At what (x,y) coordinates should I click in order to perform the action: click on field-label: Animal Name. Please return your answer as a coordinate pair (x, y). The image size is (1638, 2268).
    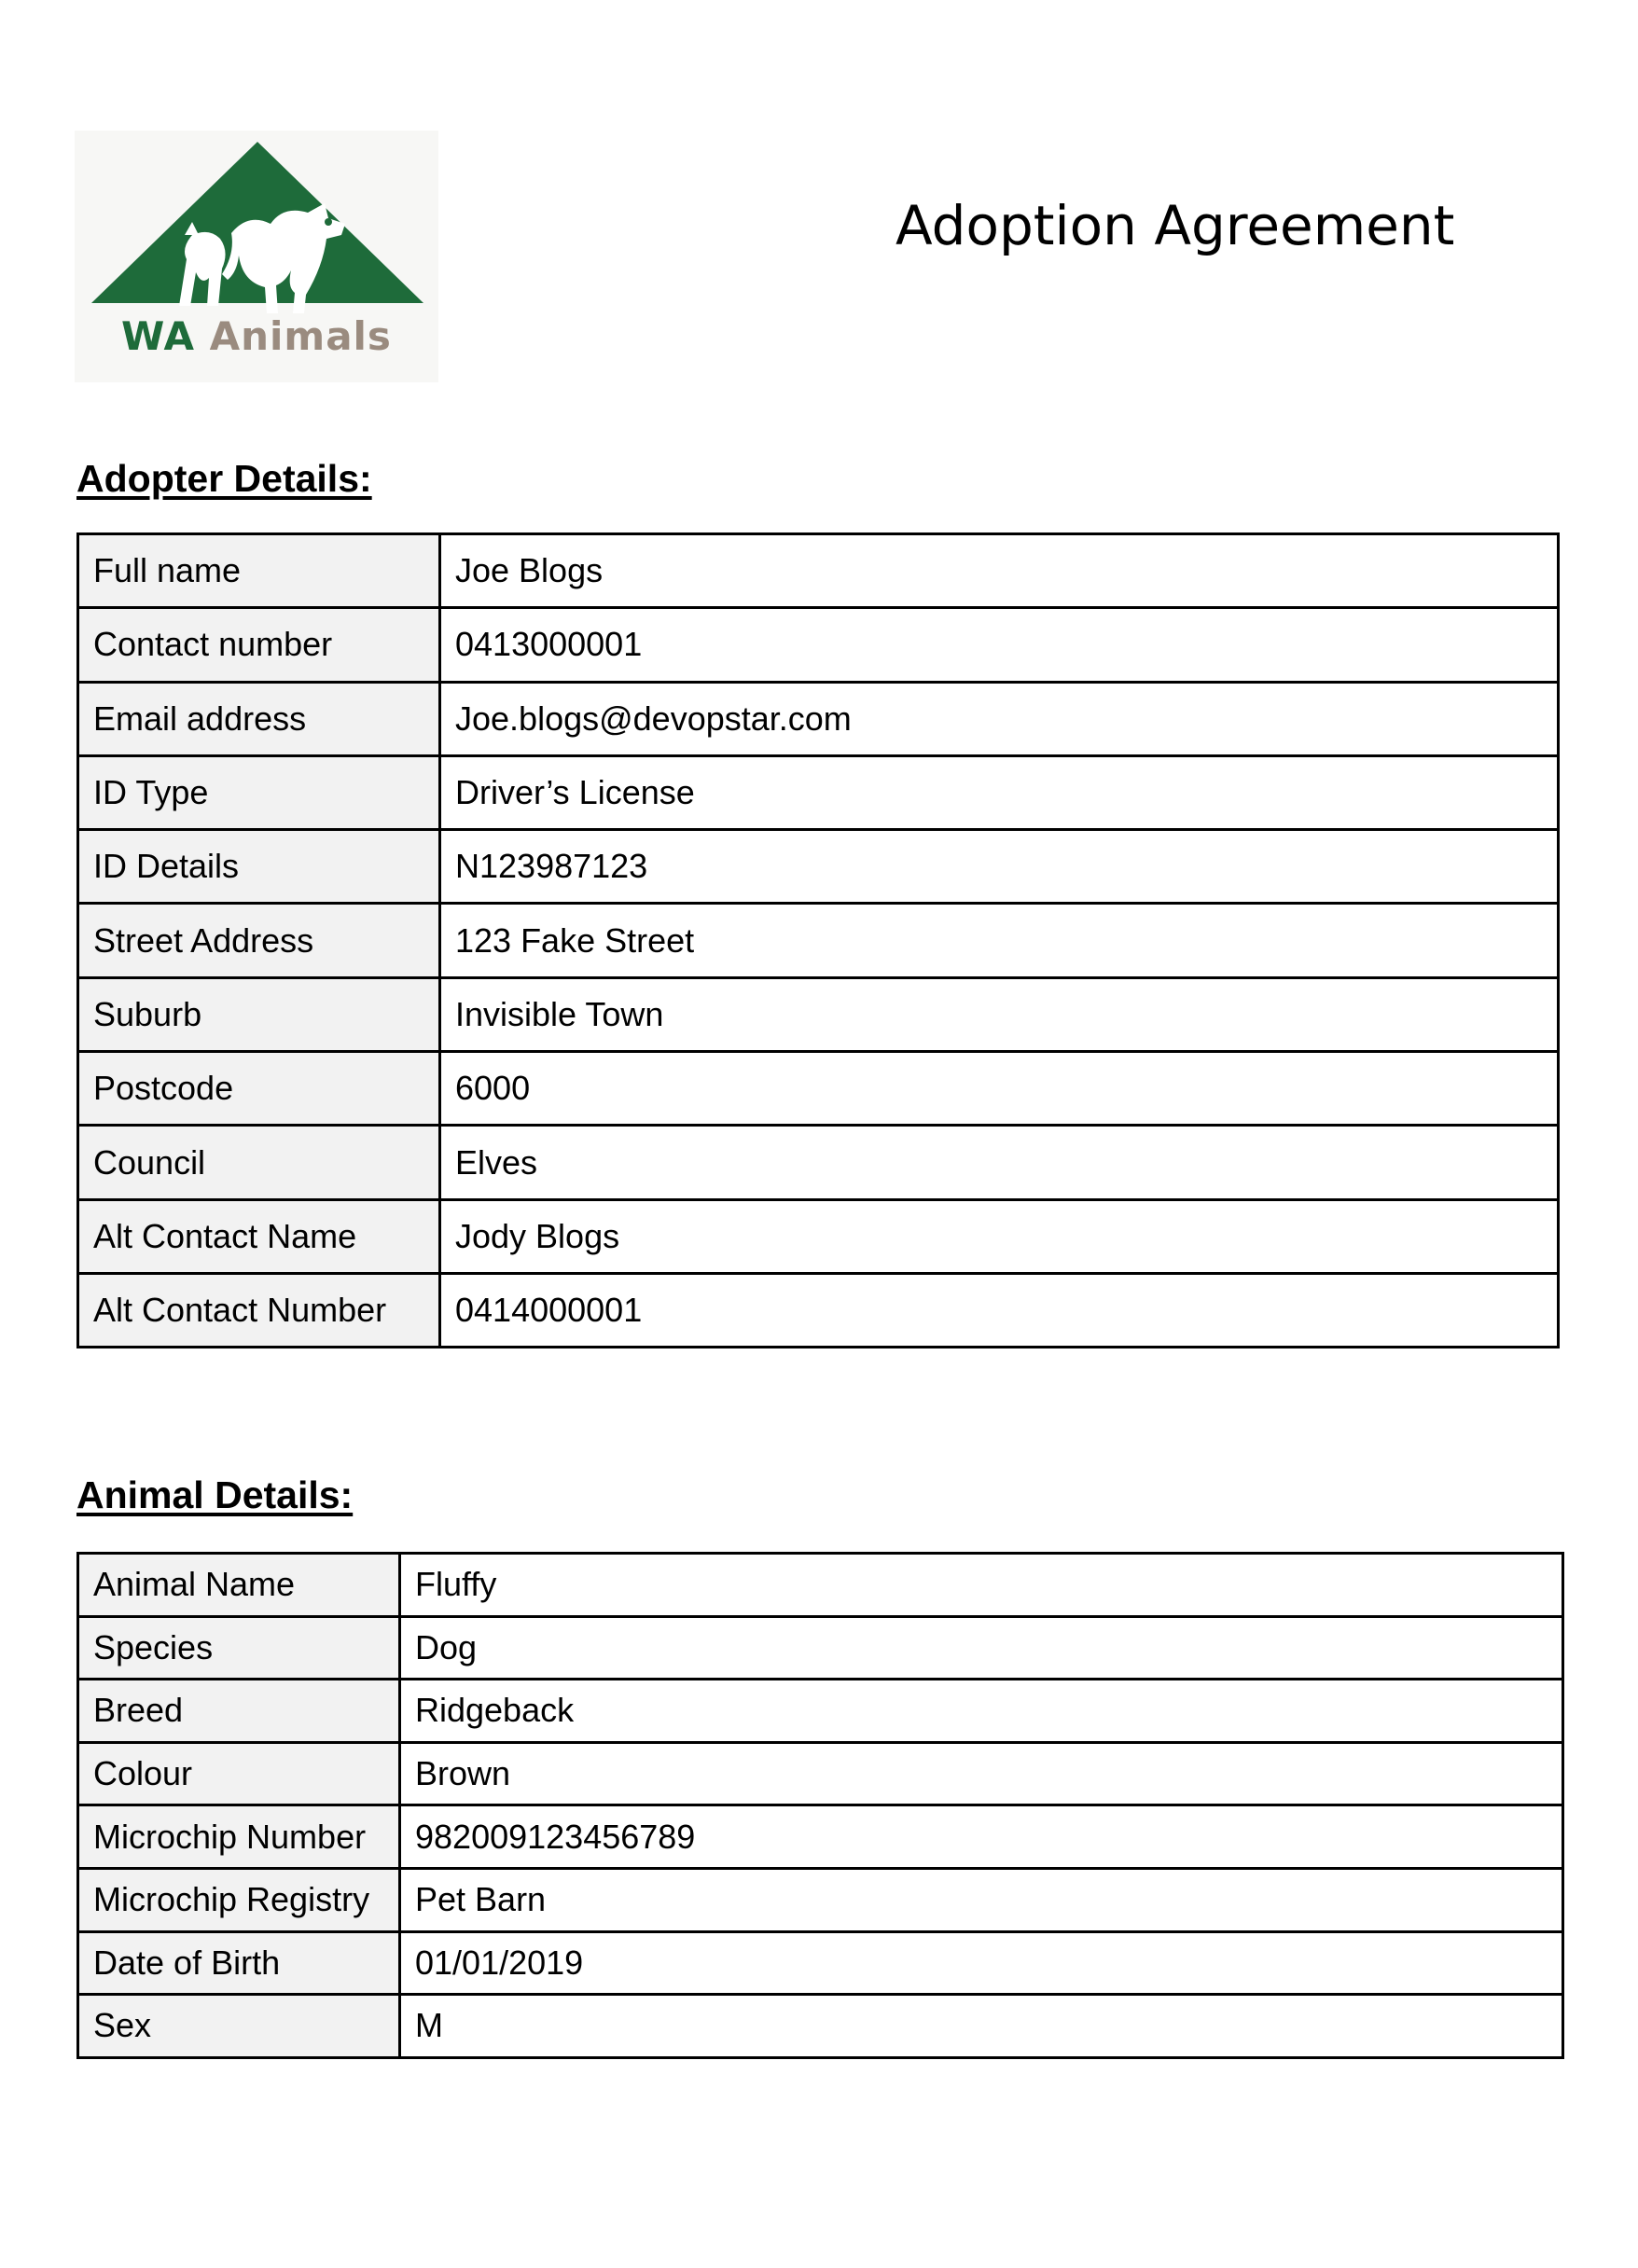
    Looking at the image, I should click on (238, 1585).